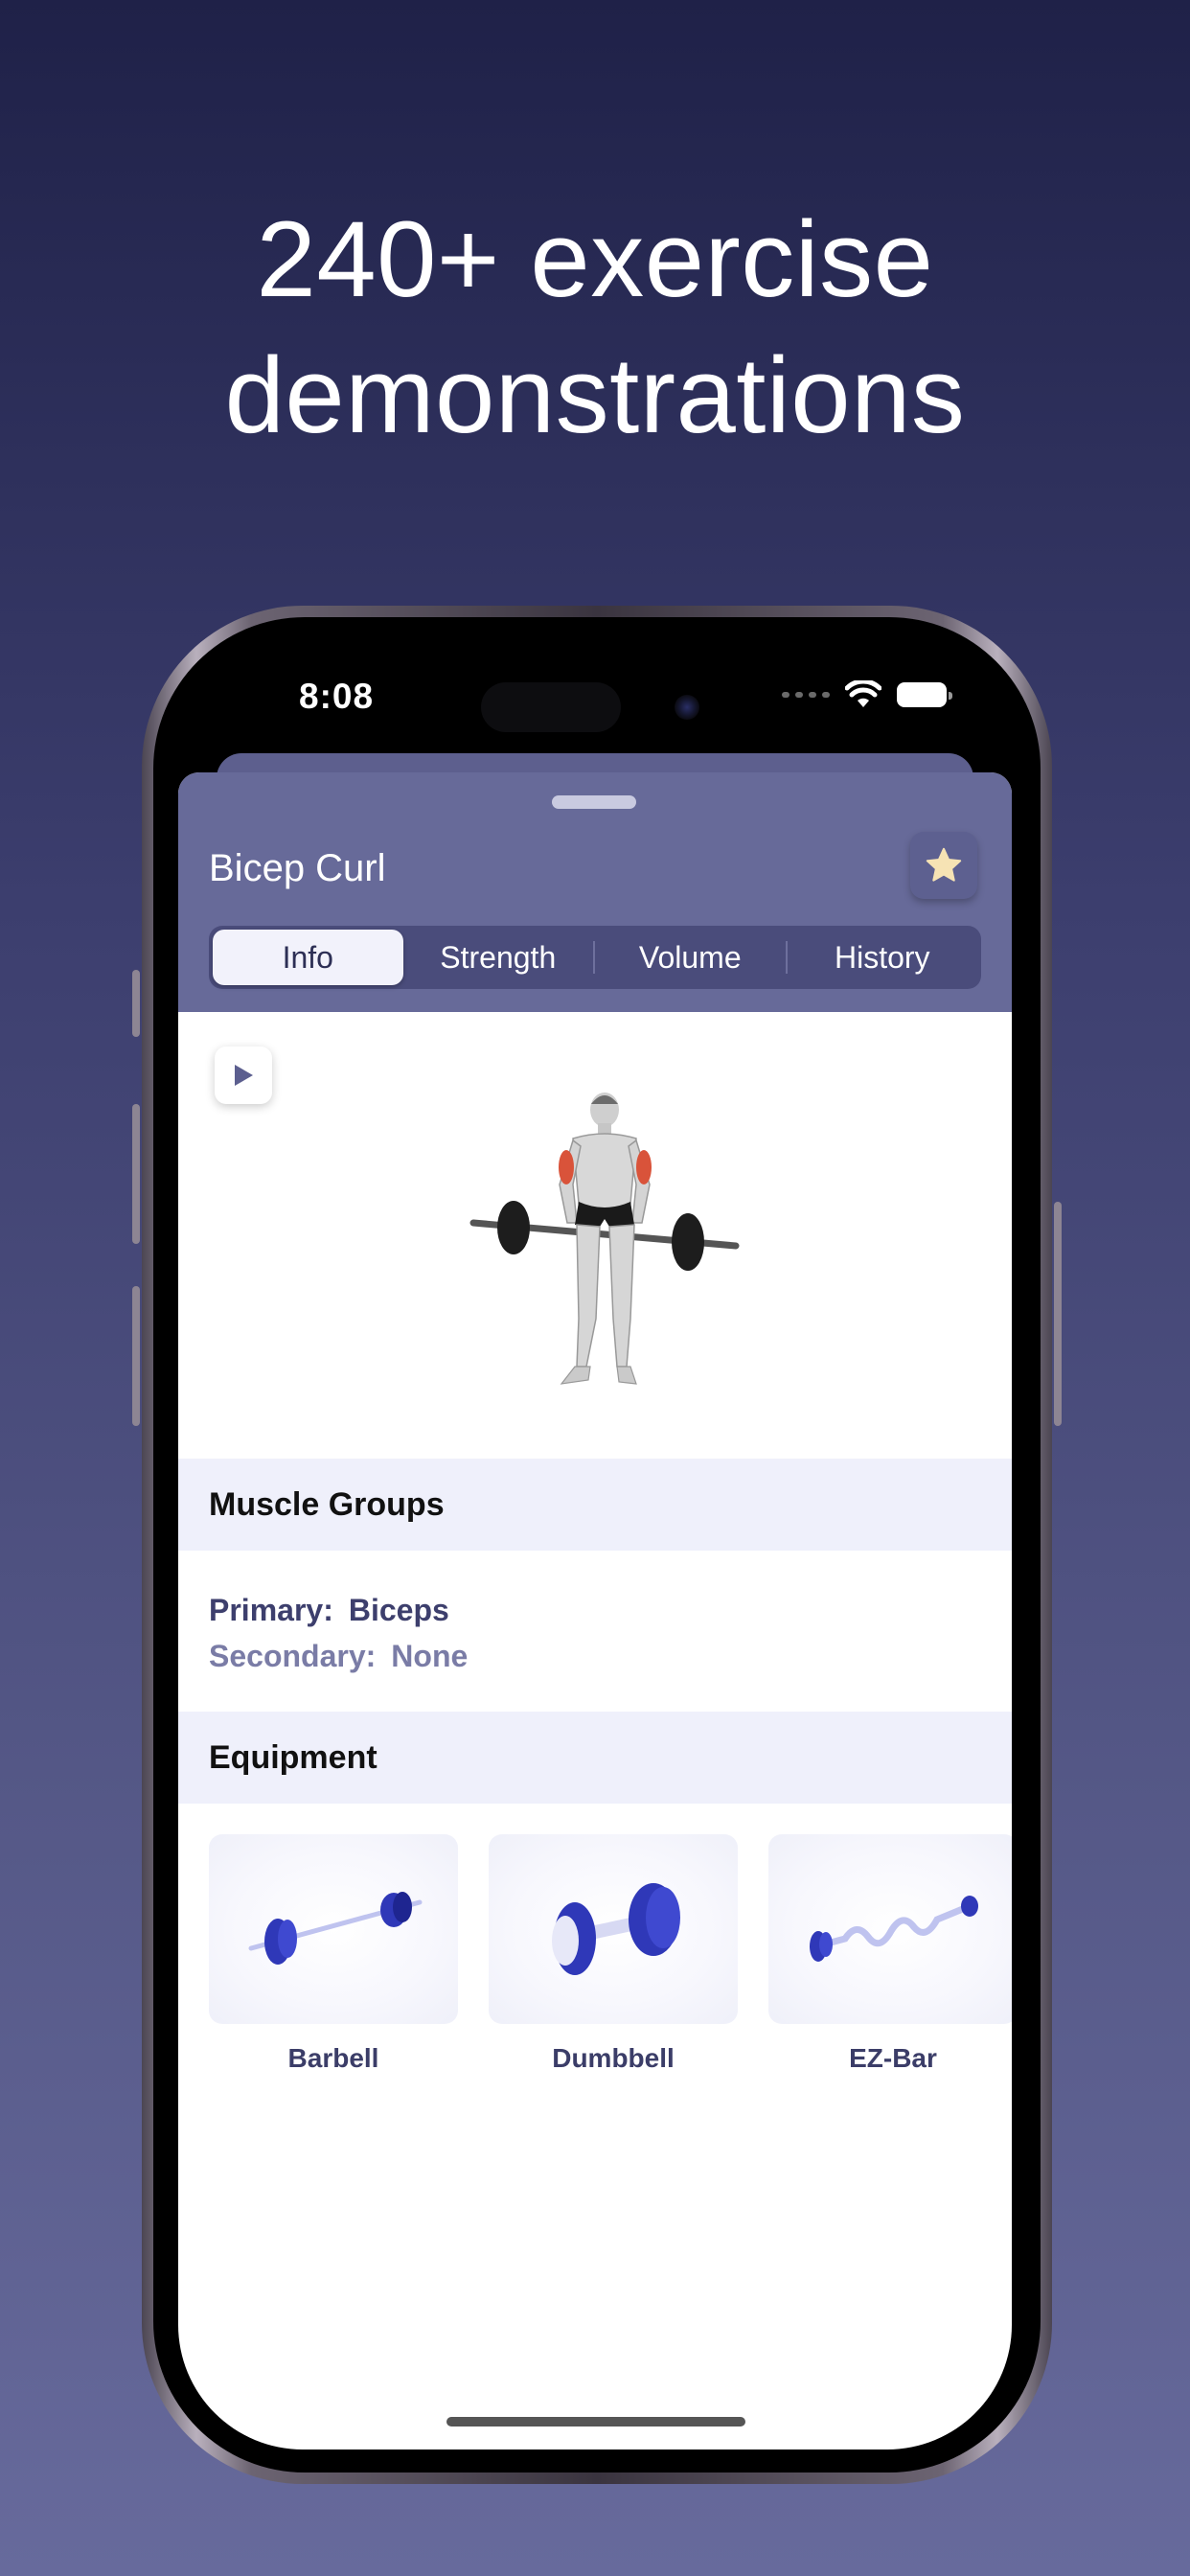 The image size is (1190, 2576). What do you see at coordinates (595, 328) in the screenshot?
I see `marketing-headline: 240+ exercise demonstrations` at bounding box center [595, 328].